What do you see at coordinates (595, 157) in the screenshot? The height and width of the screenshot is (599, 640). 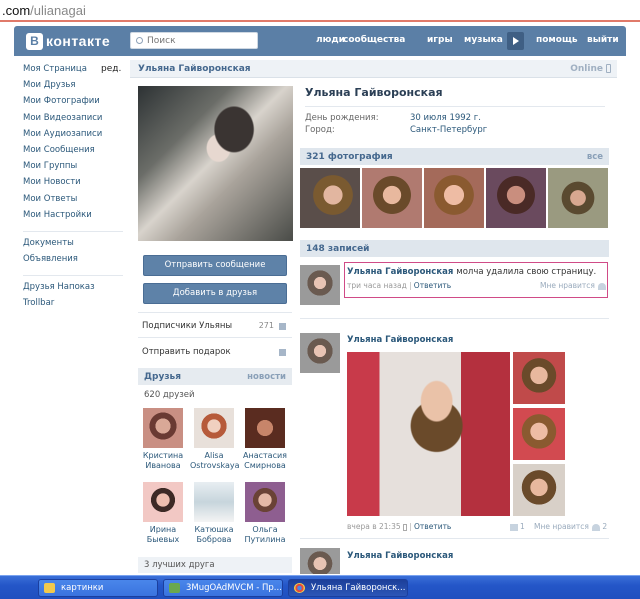 I see `photos-all-link: все` at bounding box center [595, 157].